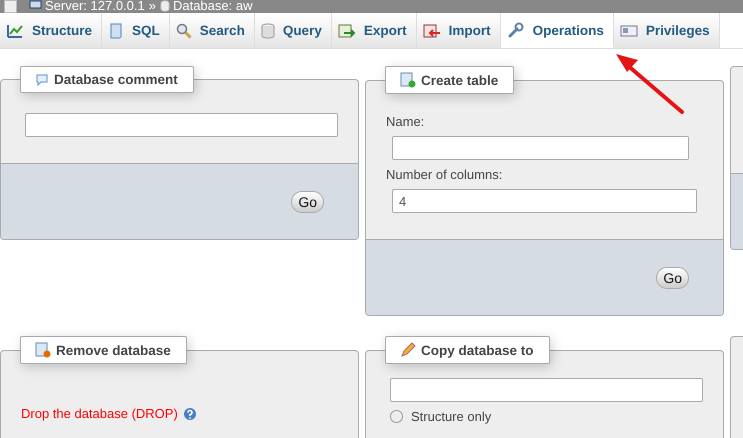 This screenshot has width=743, height=438. What do you see at coordinates (43, 350) in the screenshot?
I see `table-remove-icon` at bounding box center [43, 350].